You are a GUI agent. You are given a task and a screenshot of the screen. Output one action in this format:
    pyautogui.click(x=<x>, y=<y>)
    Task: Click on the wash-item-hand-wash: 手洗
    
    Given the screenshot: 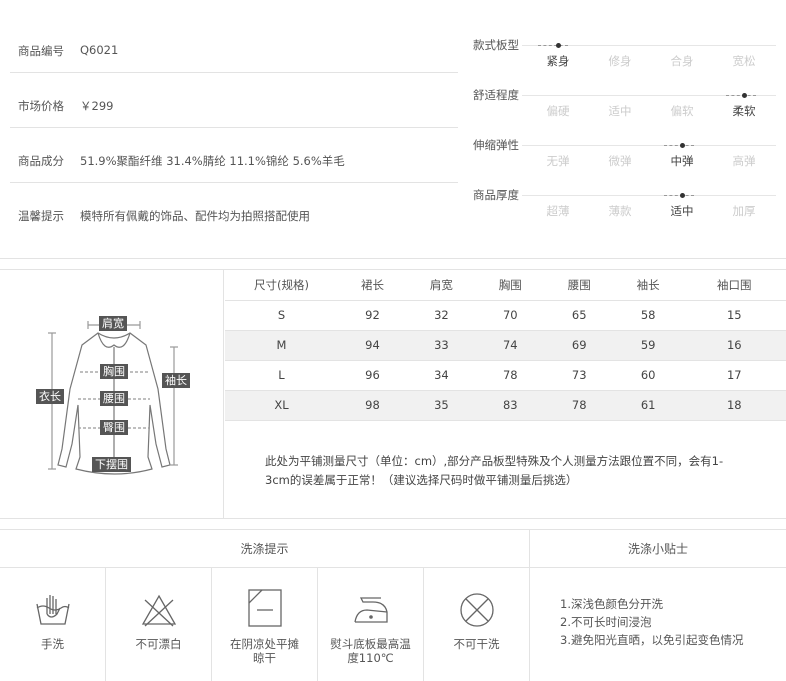 What is the action you would take?
    pyautogui.click(x=53, y=624)
    